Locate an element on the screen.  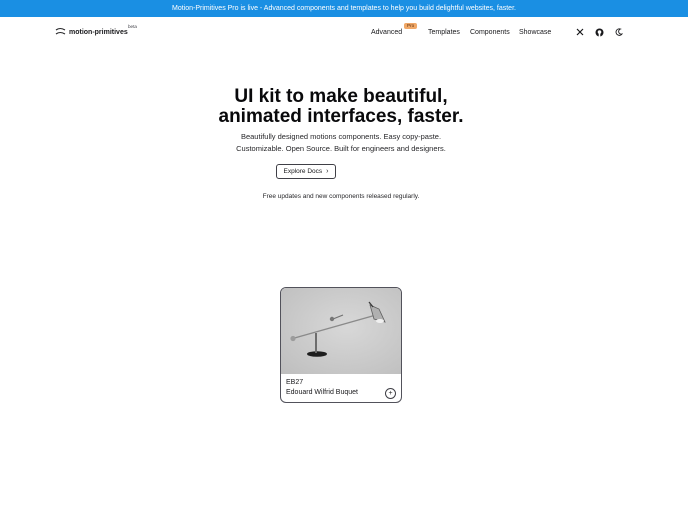
explore-docs-label: Explore Docs is located at coordinates (303, 171).